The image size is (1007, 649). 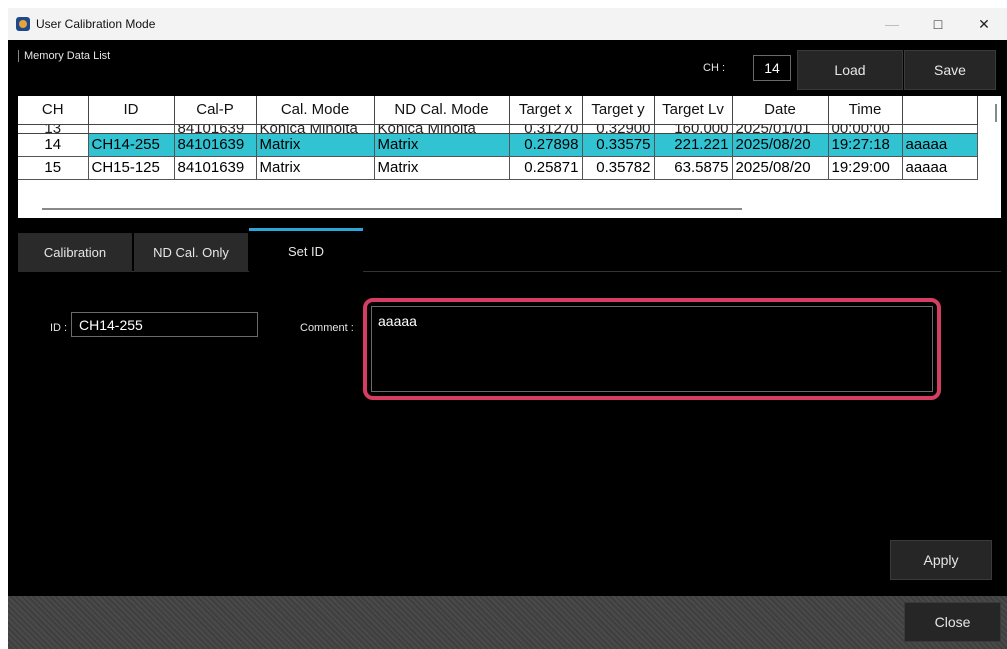 I want to click on comment-field: aaaaa, so click(x=652, y=349).